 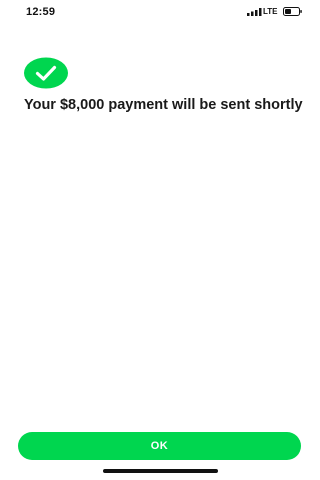 I want to click on check-circle-icon, so click(x=46, y=73).